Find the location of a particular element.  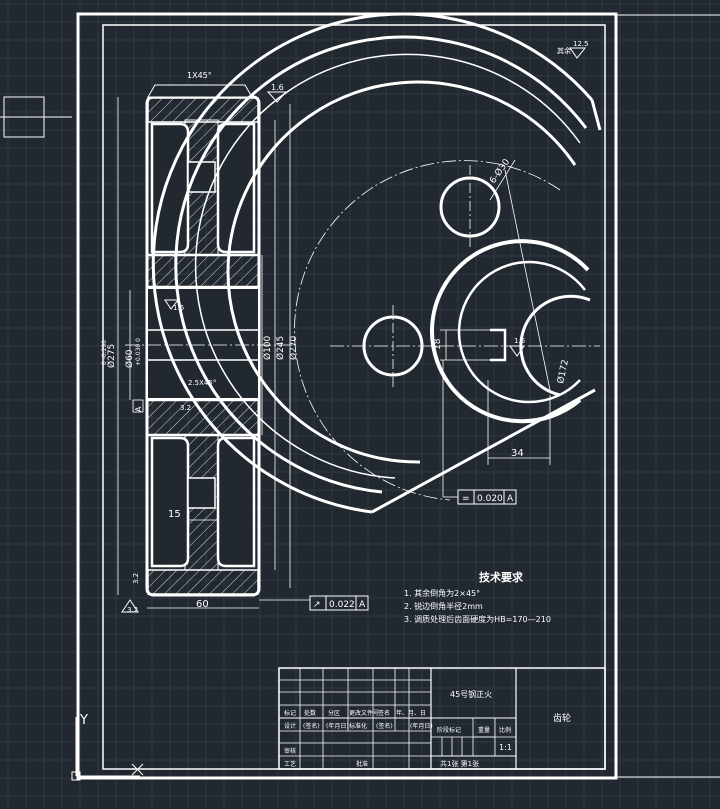

dim-r172-label: Ø172 is located at coordinates (563, 372).